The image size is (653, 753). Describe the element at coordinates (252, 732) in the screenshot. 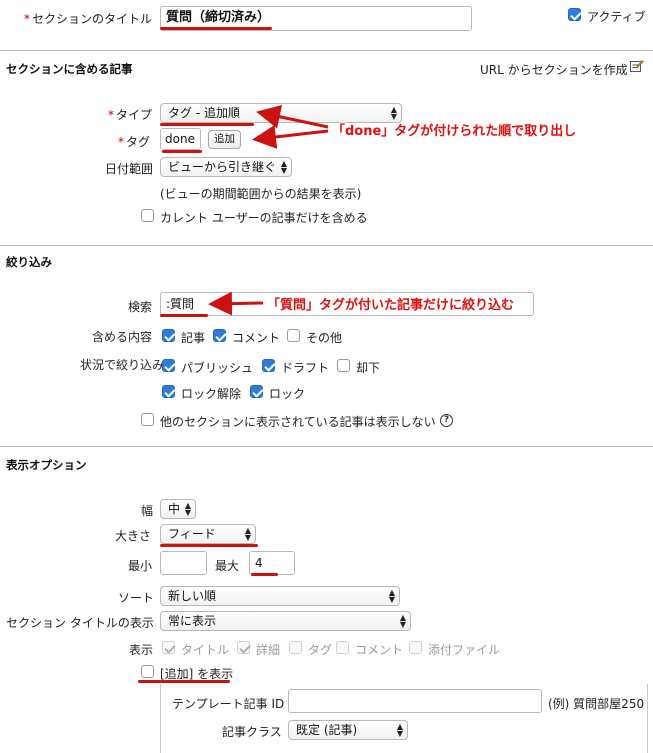

I see `class-label: 記事クラス` at that location.